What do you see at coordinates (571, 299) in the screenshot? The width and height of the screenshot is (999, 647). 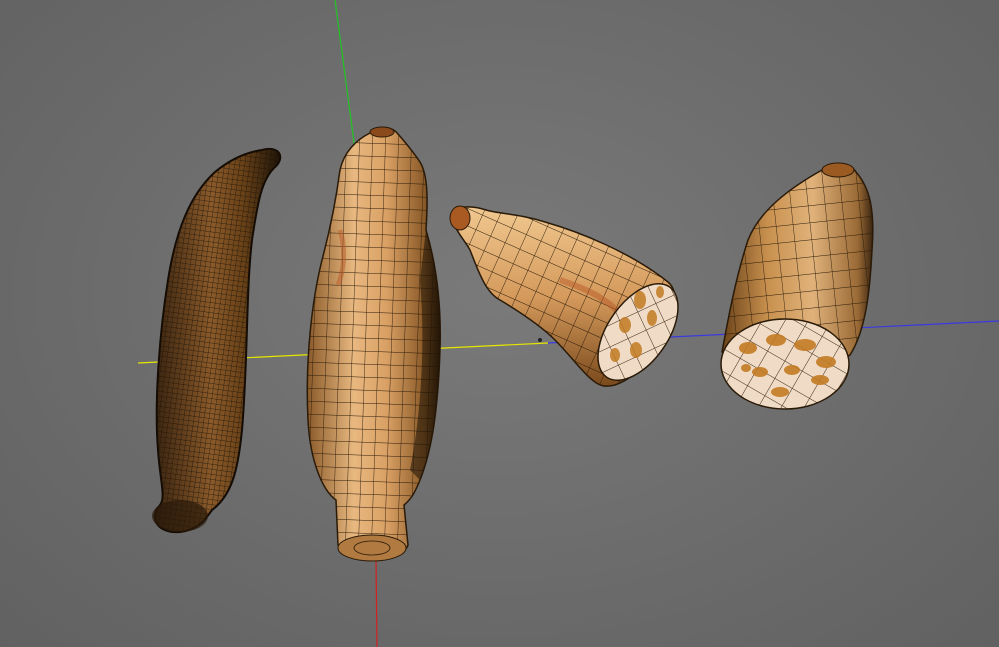 I see `lotus-root-cut-tilted` at bounding box center [571, 299].